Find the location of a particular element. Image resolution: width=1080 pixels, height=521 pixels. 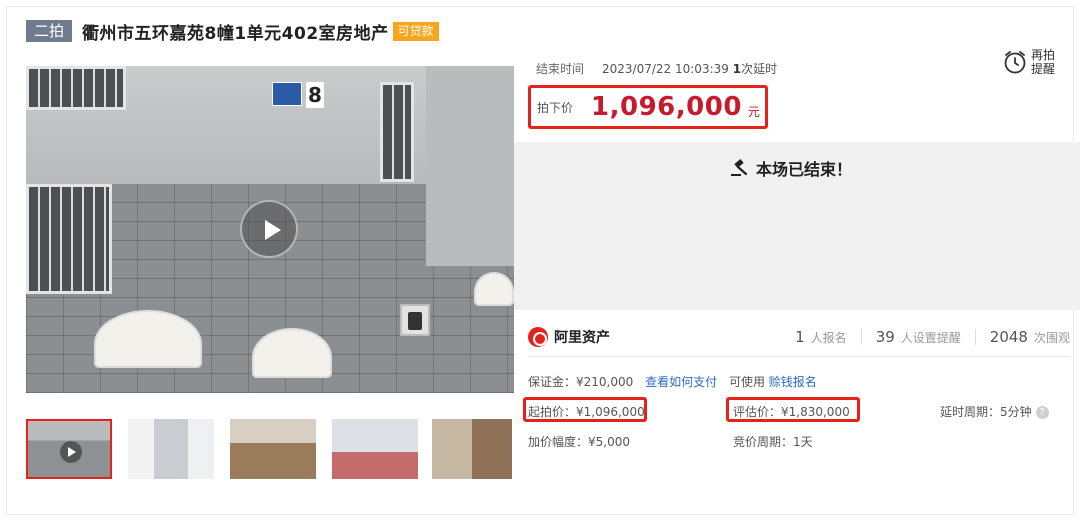

divider is located at coordinates (799, 356).